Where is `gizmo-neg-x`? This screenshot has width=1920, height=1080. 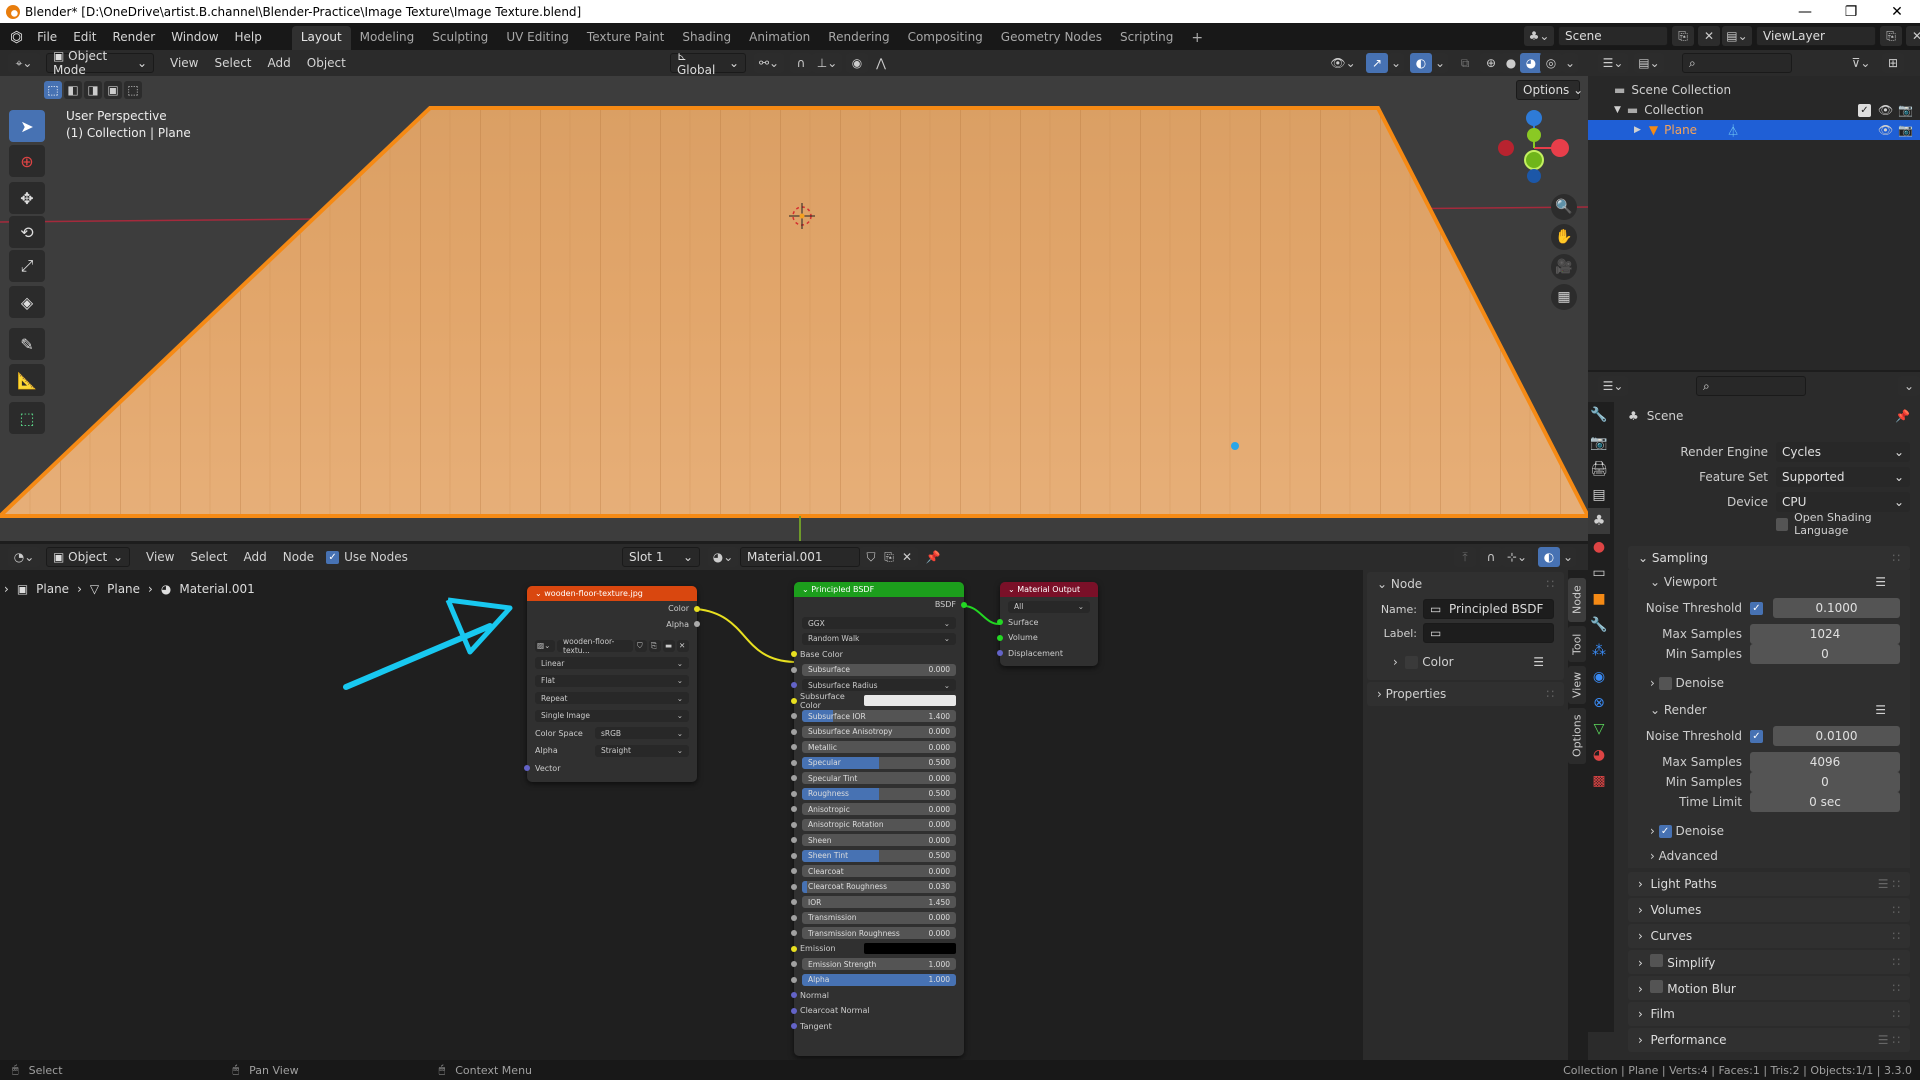 gizmo-neg-x is located at coordinates (1506, 148).